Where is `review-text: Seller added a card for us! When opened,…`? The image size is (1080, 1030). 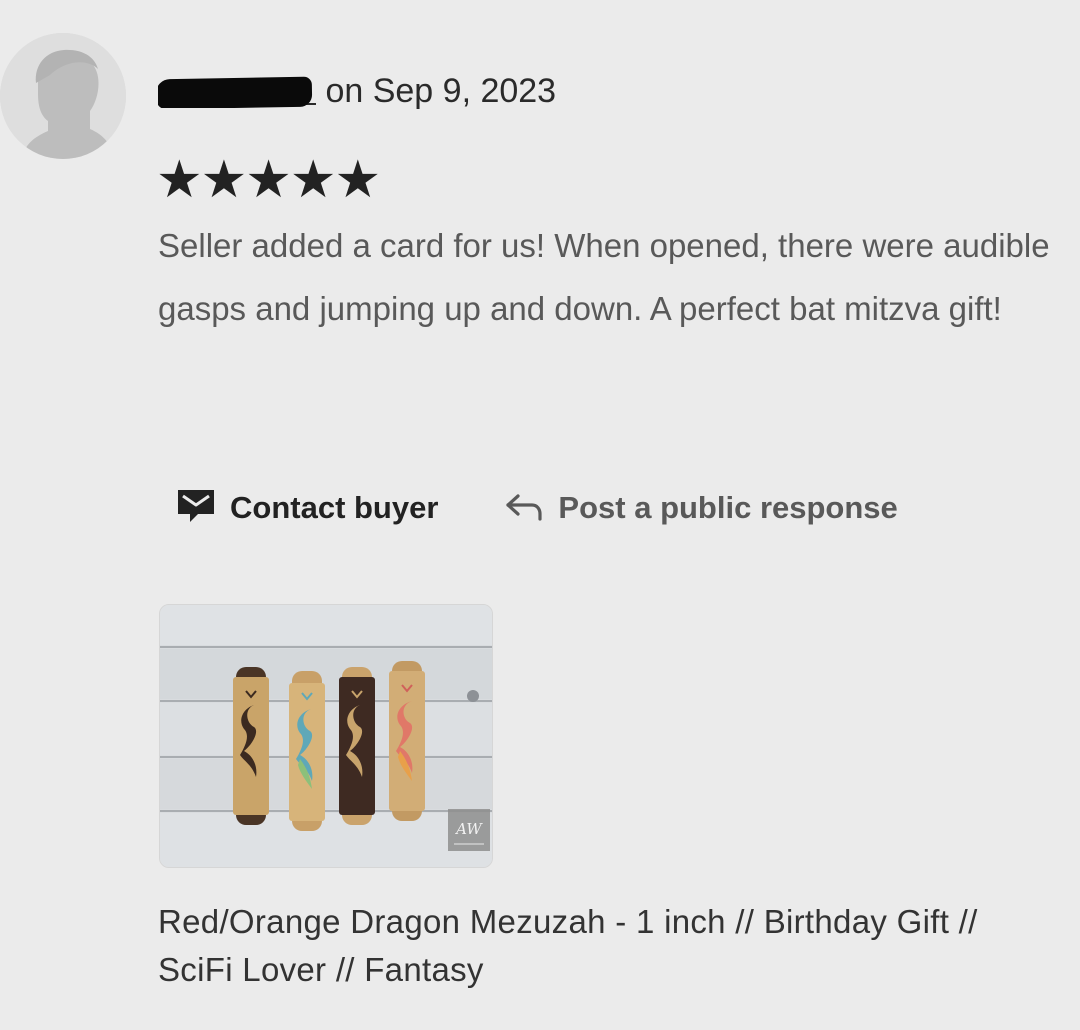 review-text: Seller added a card for us! When opened,… is located at coordinates (604, 277).